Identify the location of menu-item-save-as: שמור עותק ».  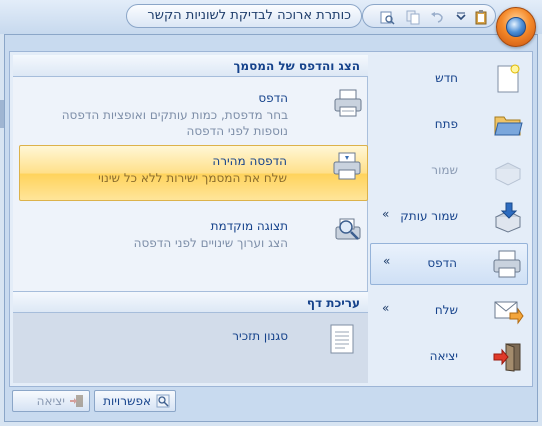
(449, 217).